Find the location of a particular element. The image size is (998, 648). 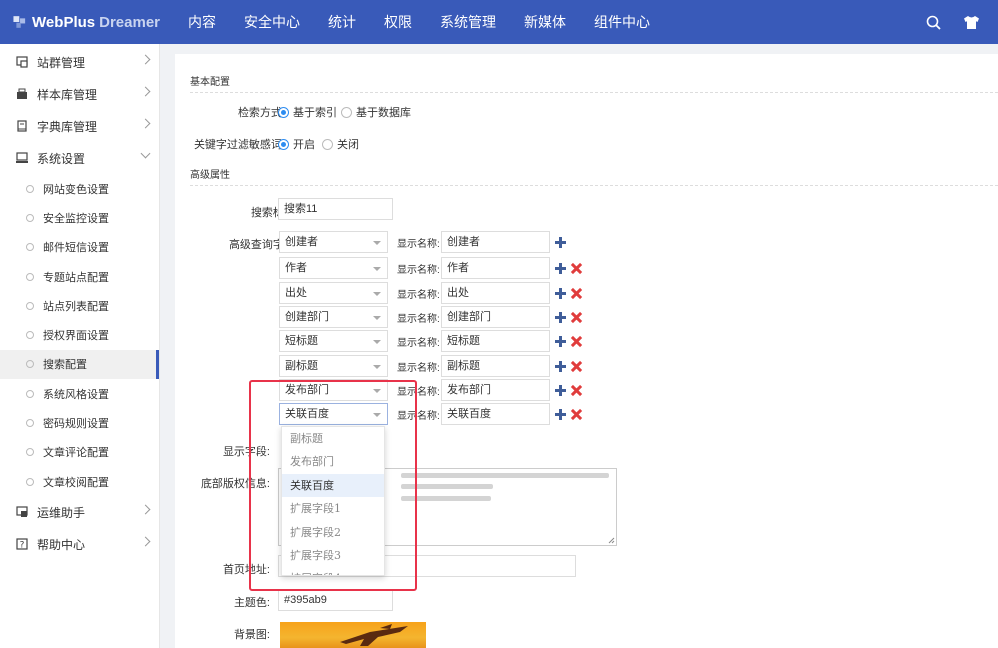

sidebar-sub-label: 邮件短信设置 is located at coordinates (76, 248).